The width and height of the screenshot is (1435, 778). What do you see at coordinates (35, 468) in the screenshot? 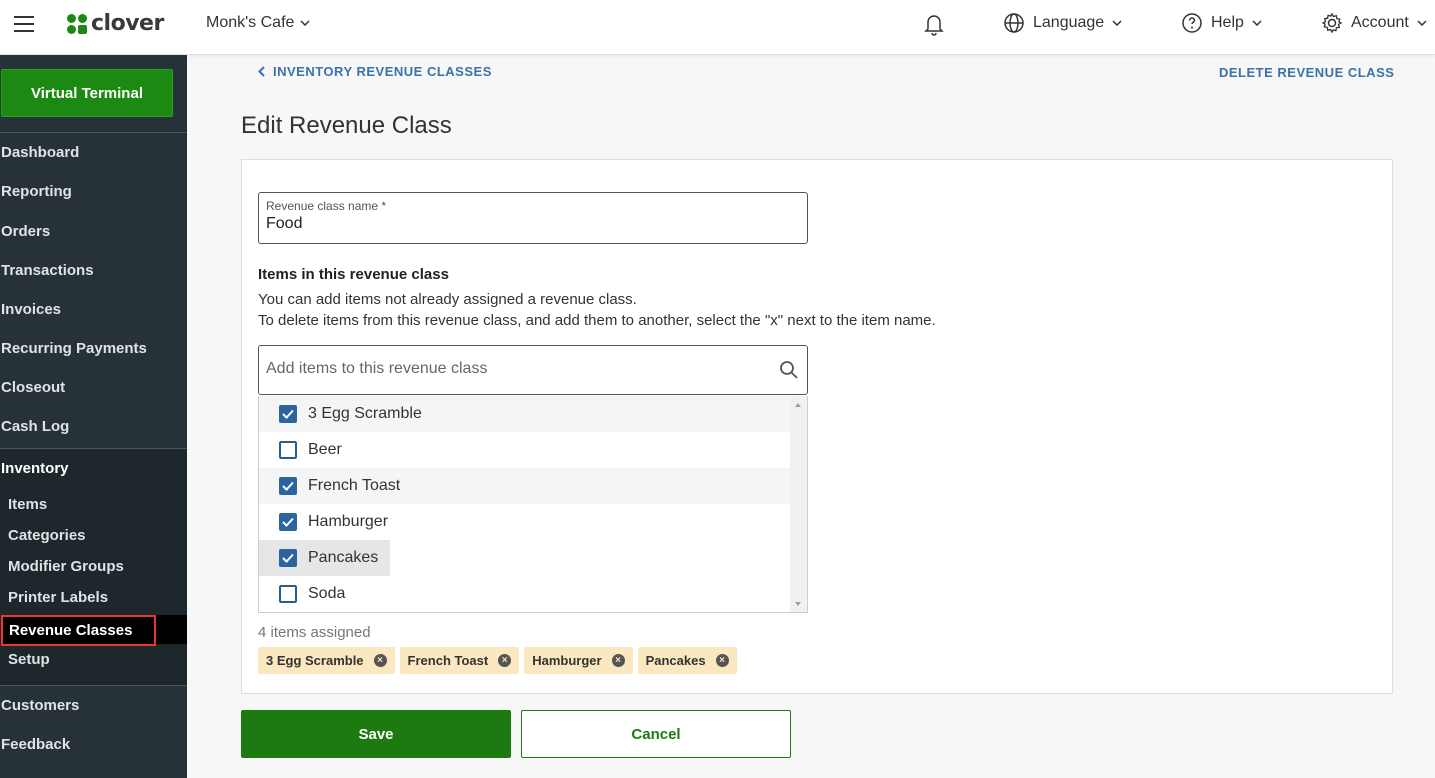
I see `sidebar-item-inventory: Inventory` at bounding box center [35, 468].